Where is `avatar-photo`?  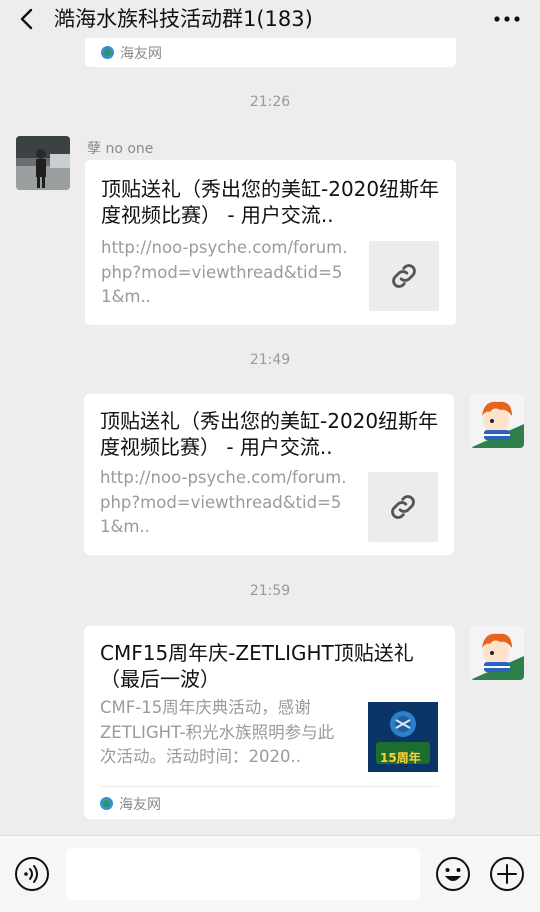
avatar-photo is located at coordinates (43, 163).